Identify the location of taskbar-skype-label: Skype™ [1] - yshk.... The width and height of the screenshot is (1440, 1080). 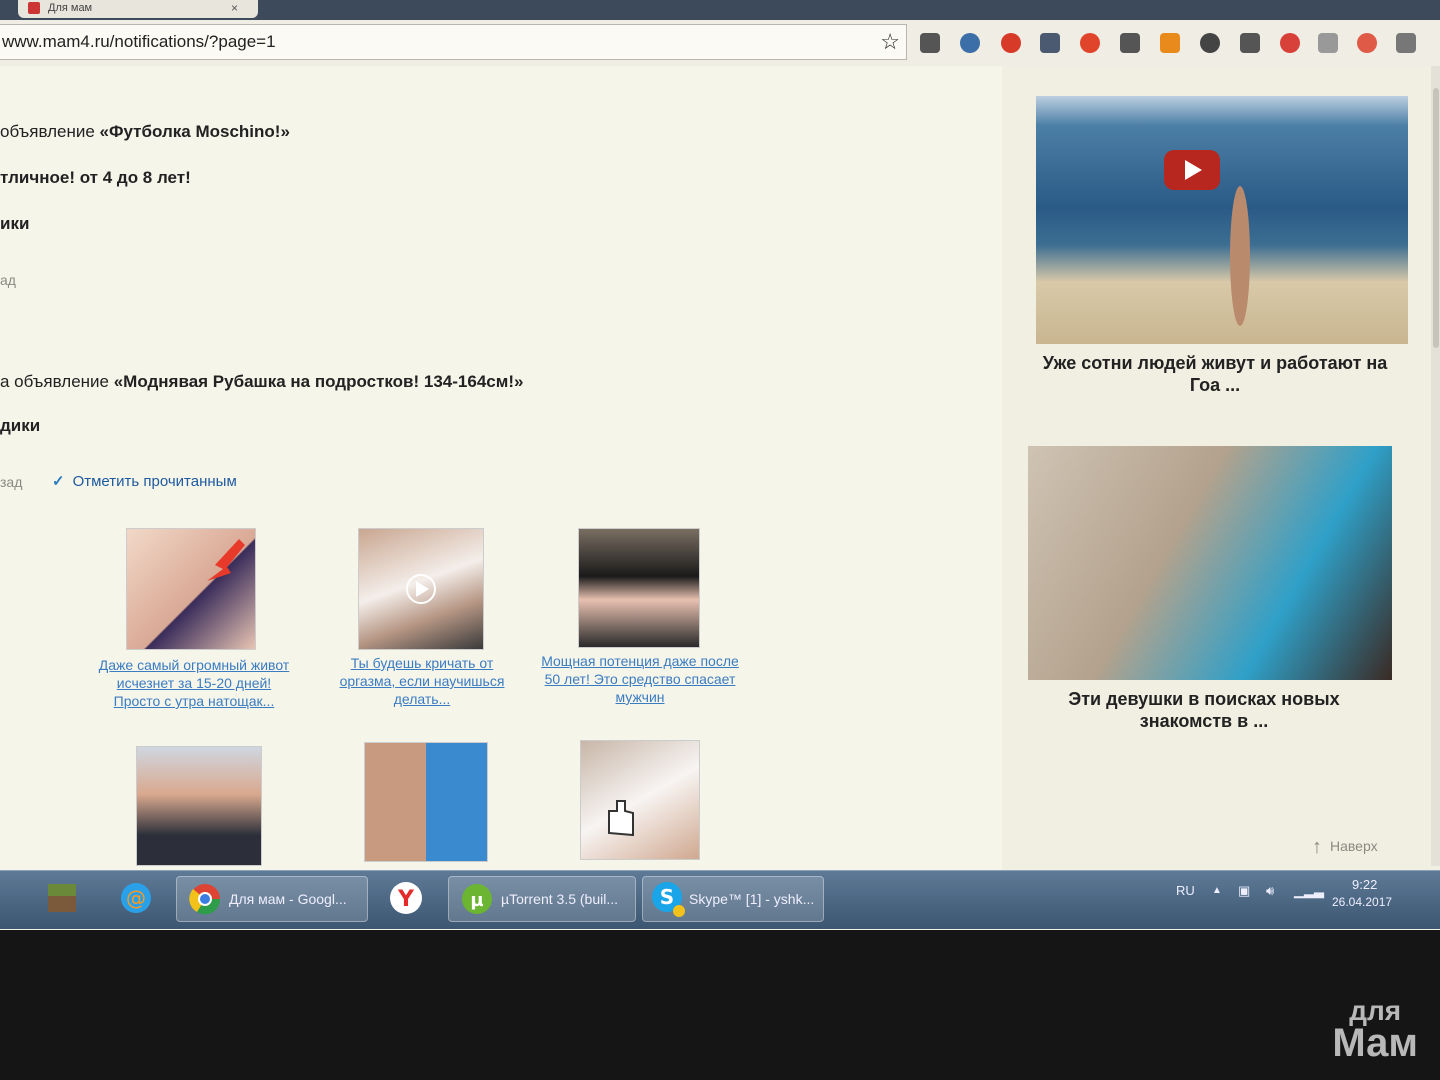
(752, 899).